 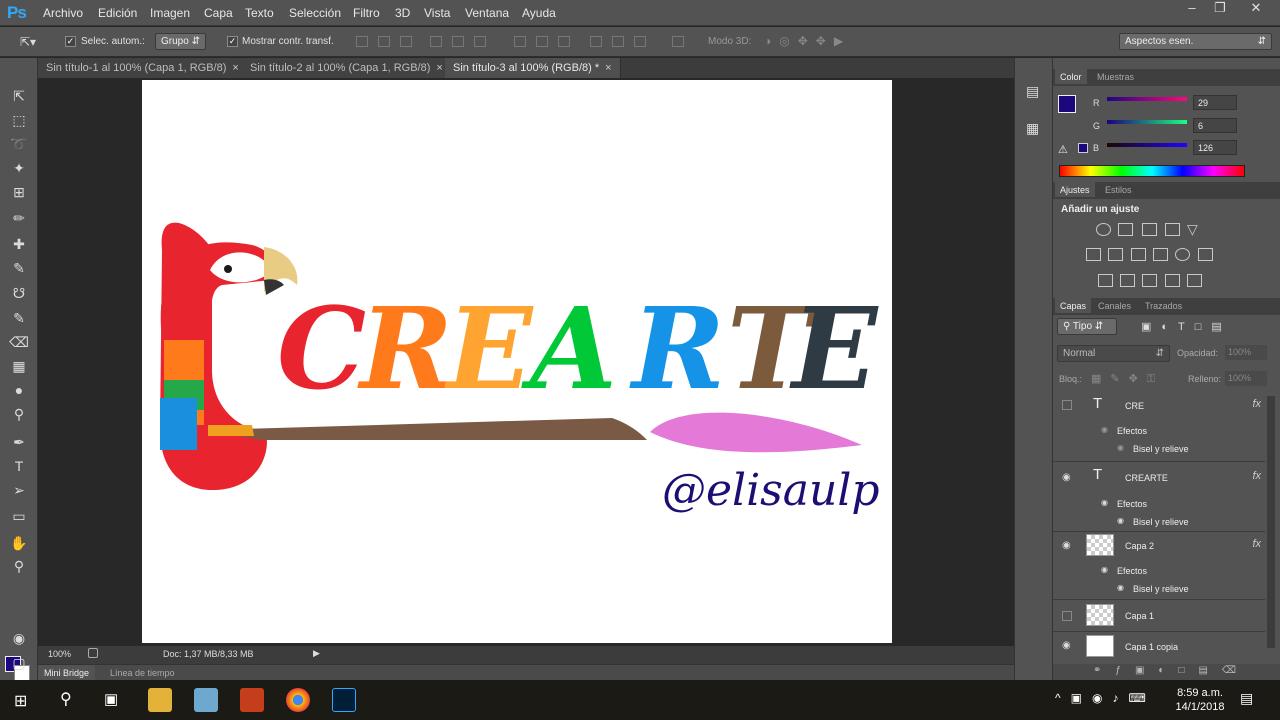 I want to click on close-icon: ×, so click(x=439, y=68).